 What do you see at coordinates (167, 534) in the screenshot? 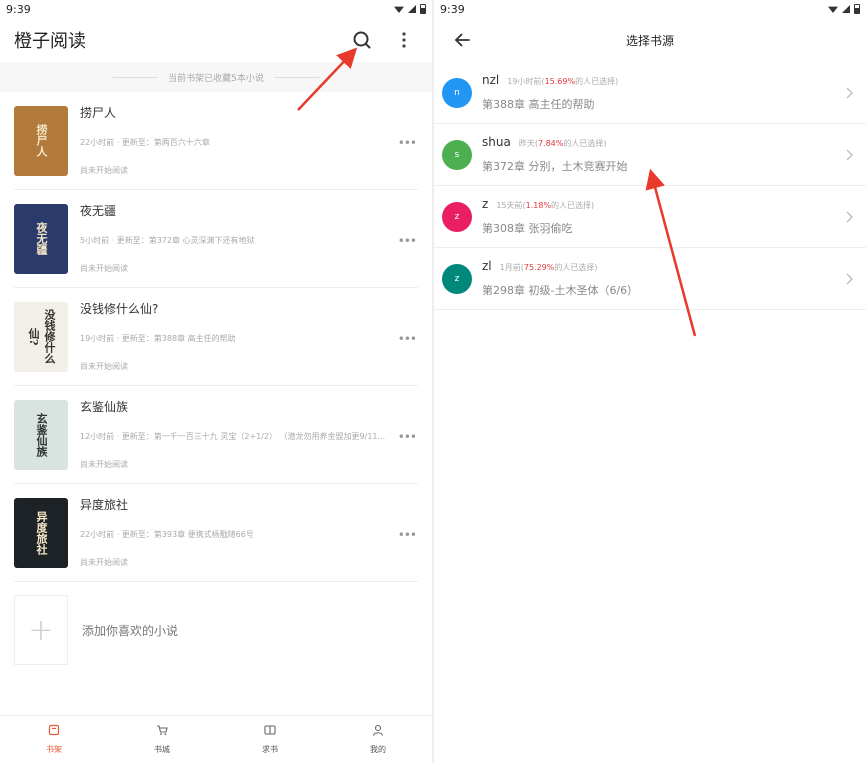
I see `book-update: 22小时前 · 更新至：第393章 便携式杨戬随66号` at bounding box center [167, 534].